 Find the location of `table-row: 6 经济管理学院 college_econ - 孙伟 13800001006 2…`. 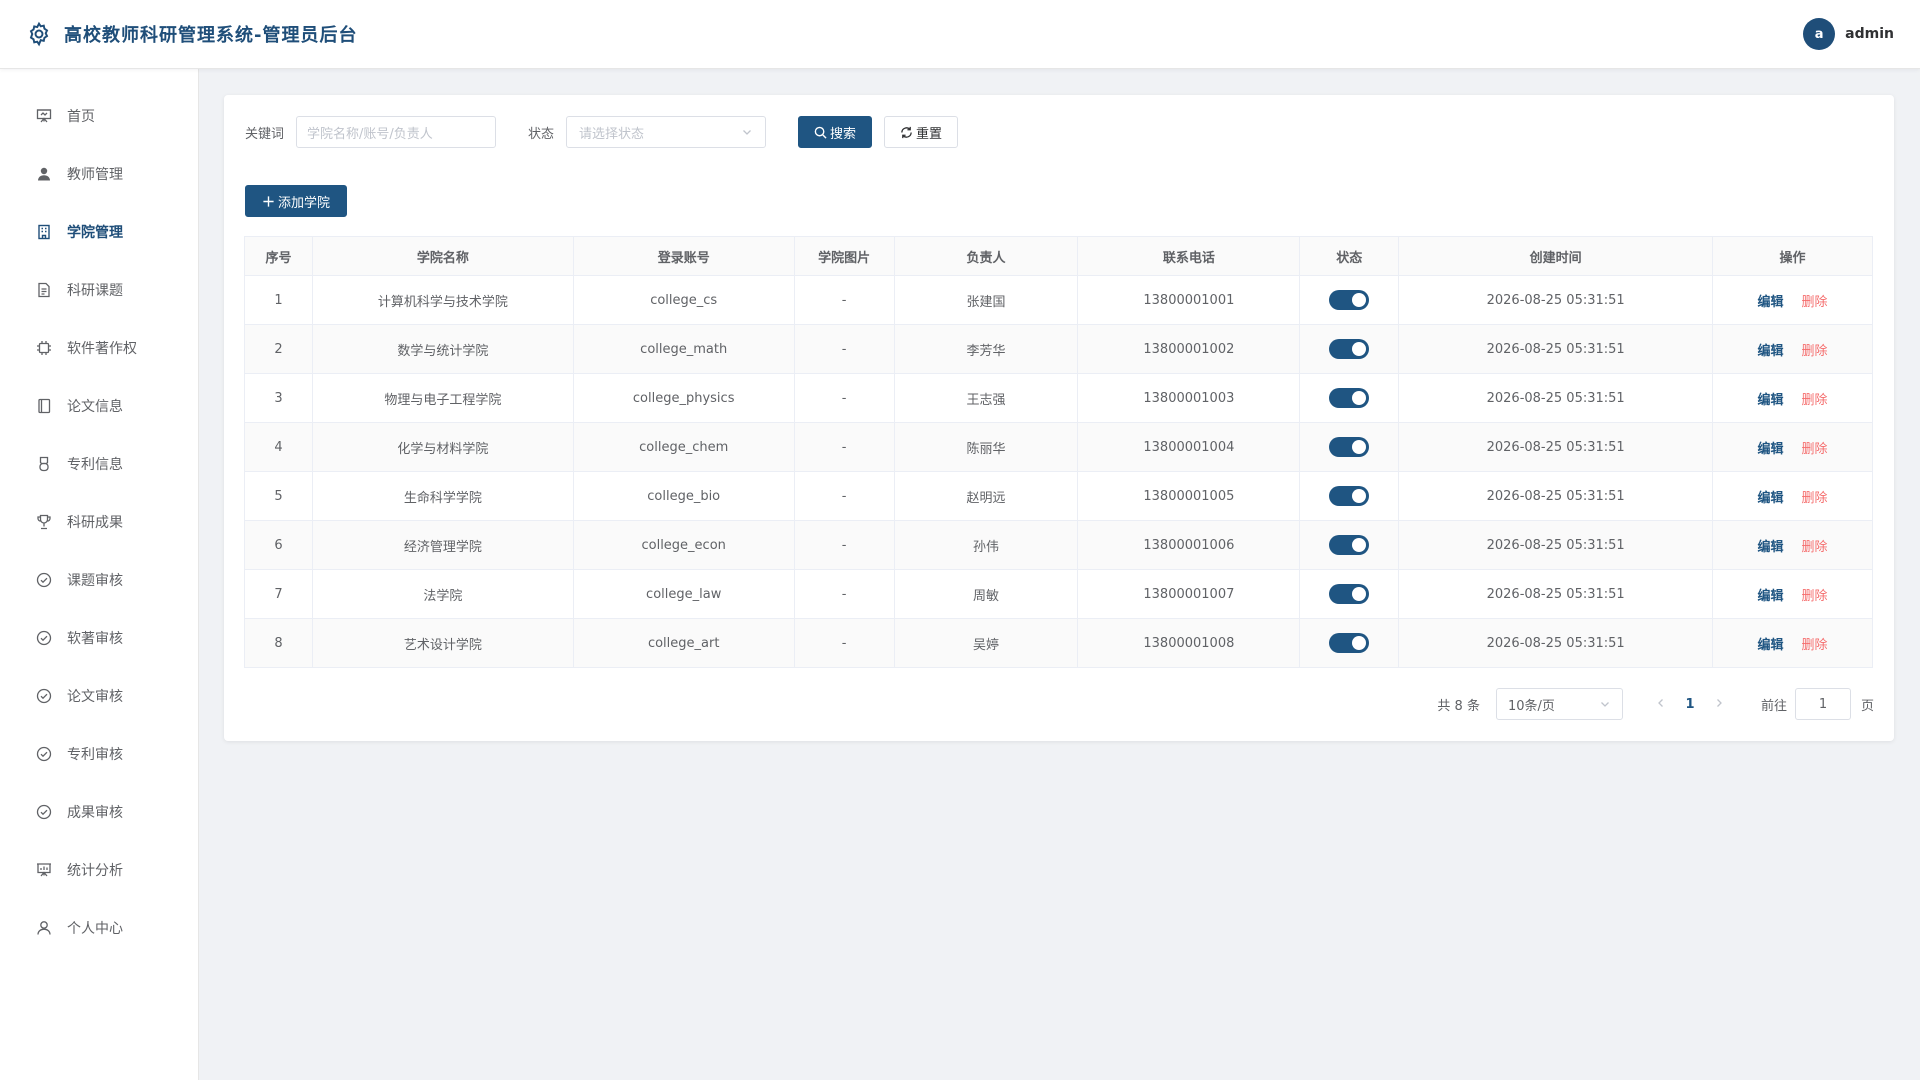

table-row: 6 经济管理学院 college_econ - 孙伟 13800001006 2… is located at coordinates (1058, 545).